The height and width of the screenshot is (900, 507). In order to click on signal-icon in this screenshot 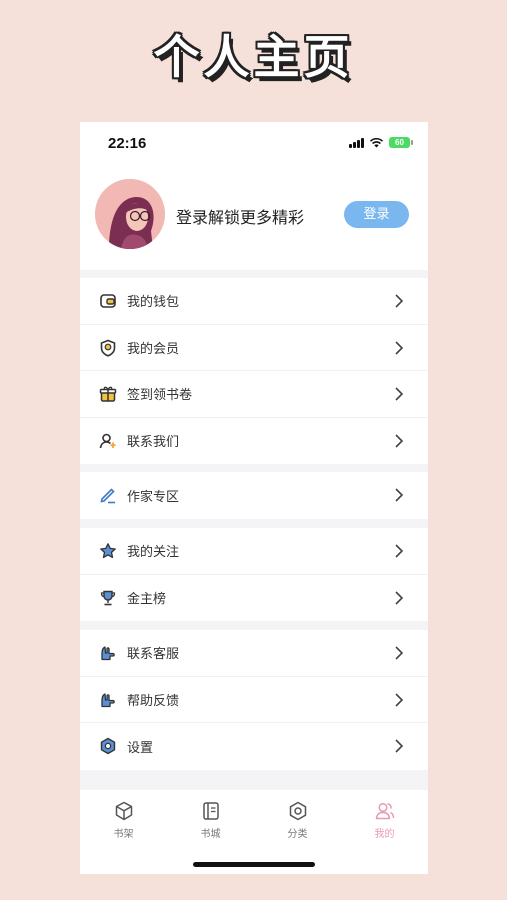, I will do `click(356, 142)`.